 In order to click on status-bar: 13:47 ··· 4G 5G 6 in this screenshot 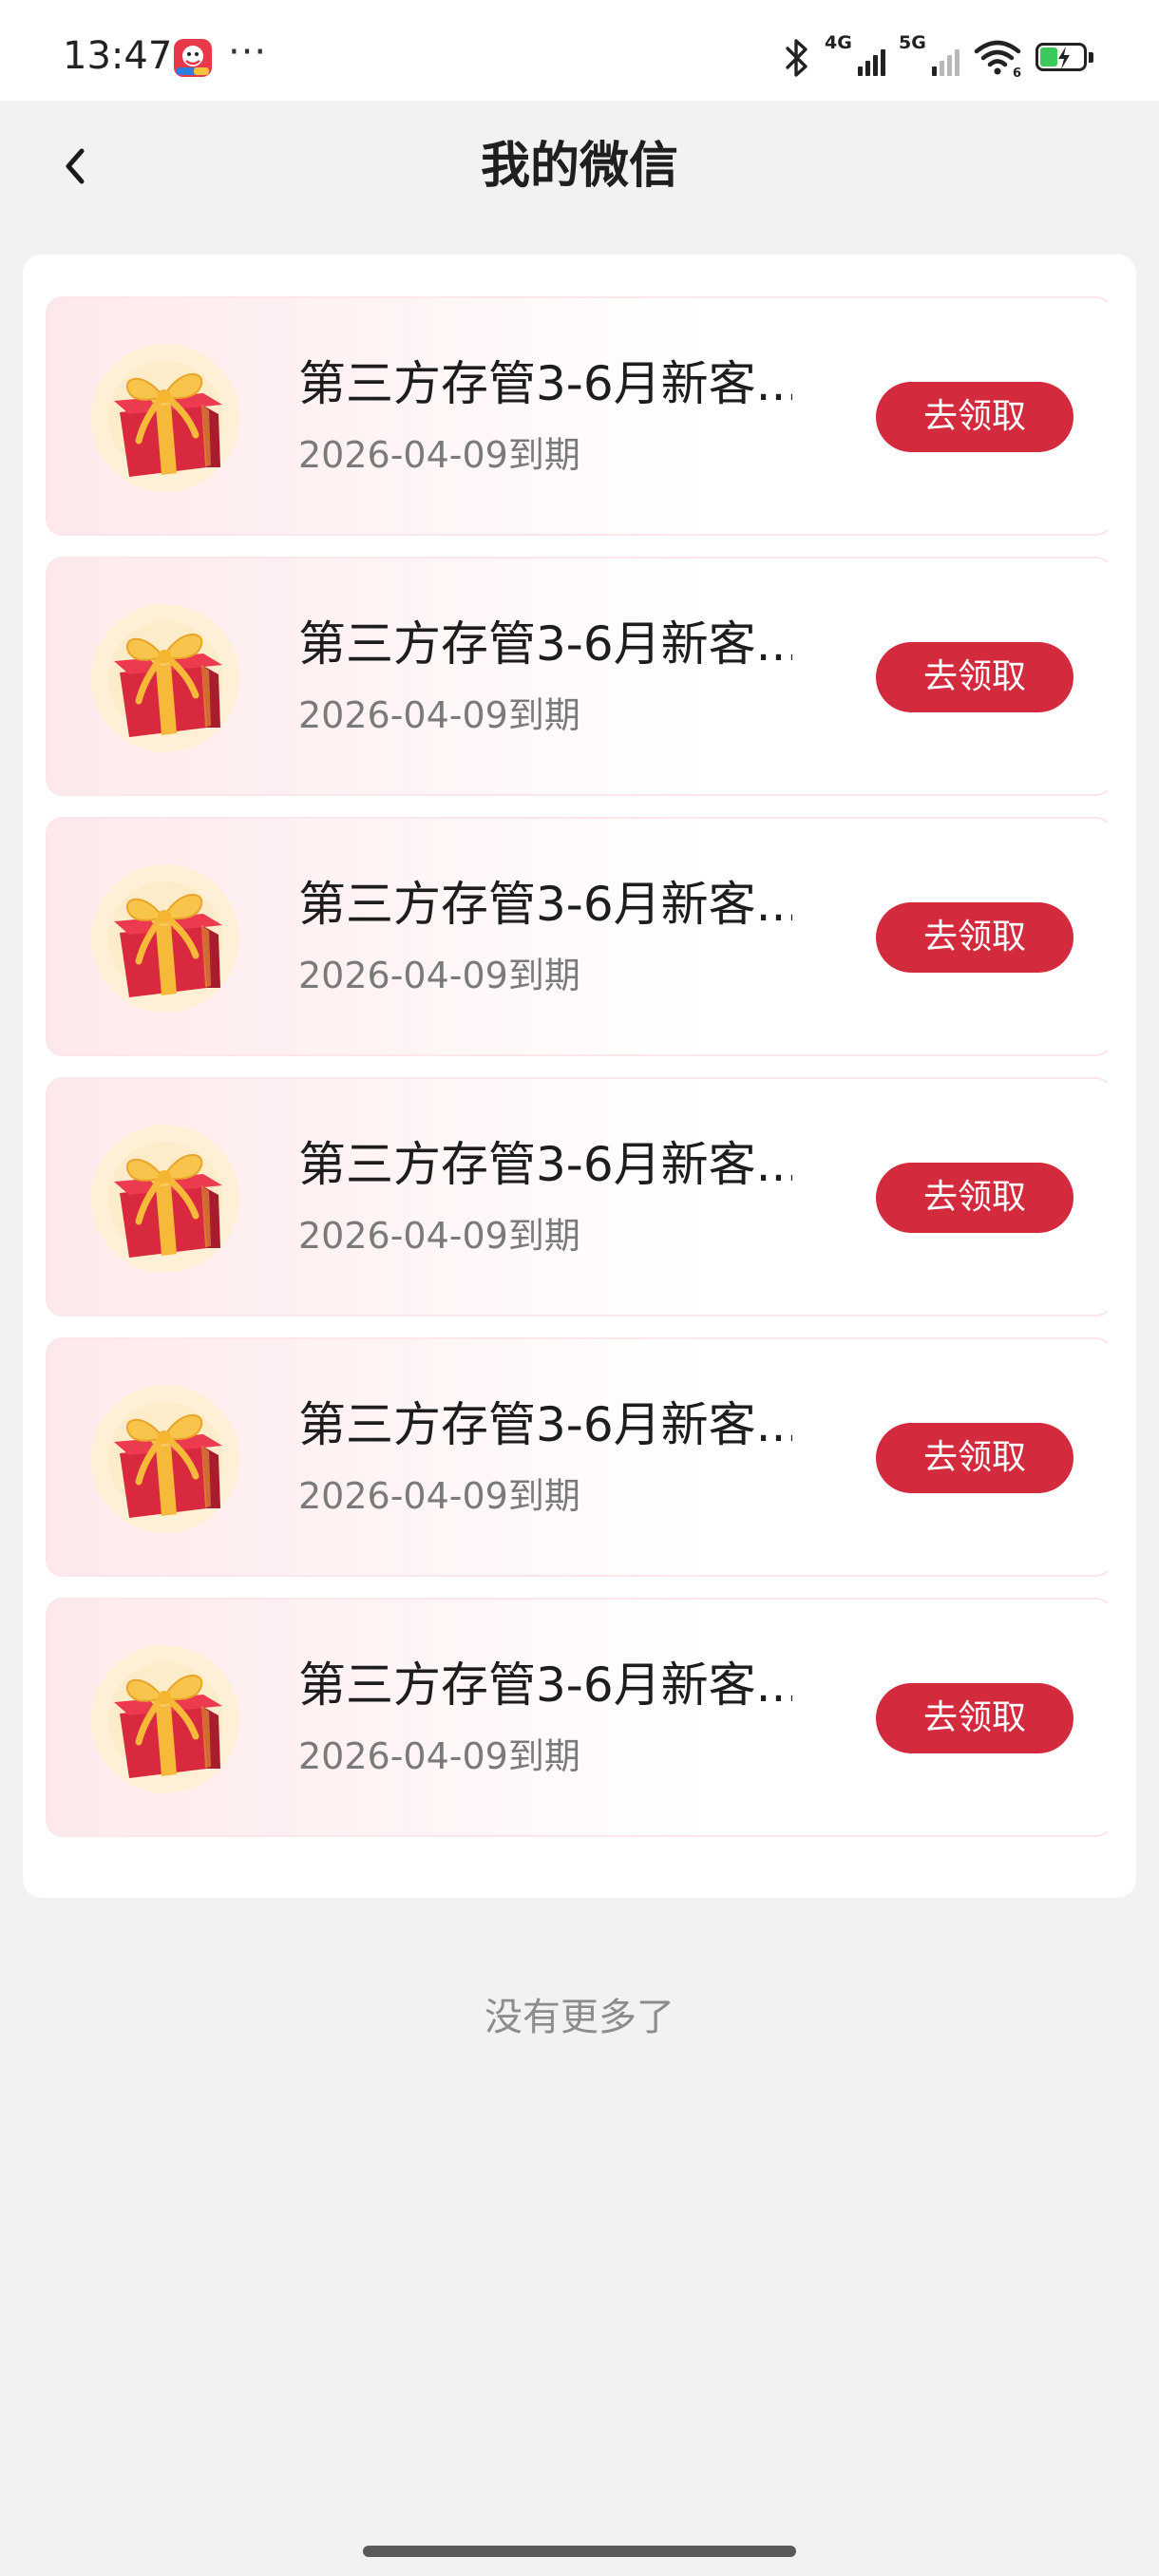, I will do `click(579, 50)`.